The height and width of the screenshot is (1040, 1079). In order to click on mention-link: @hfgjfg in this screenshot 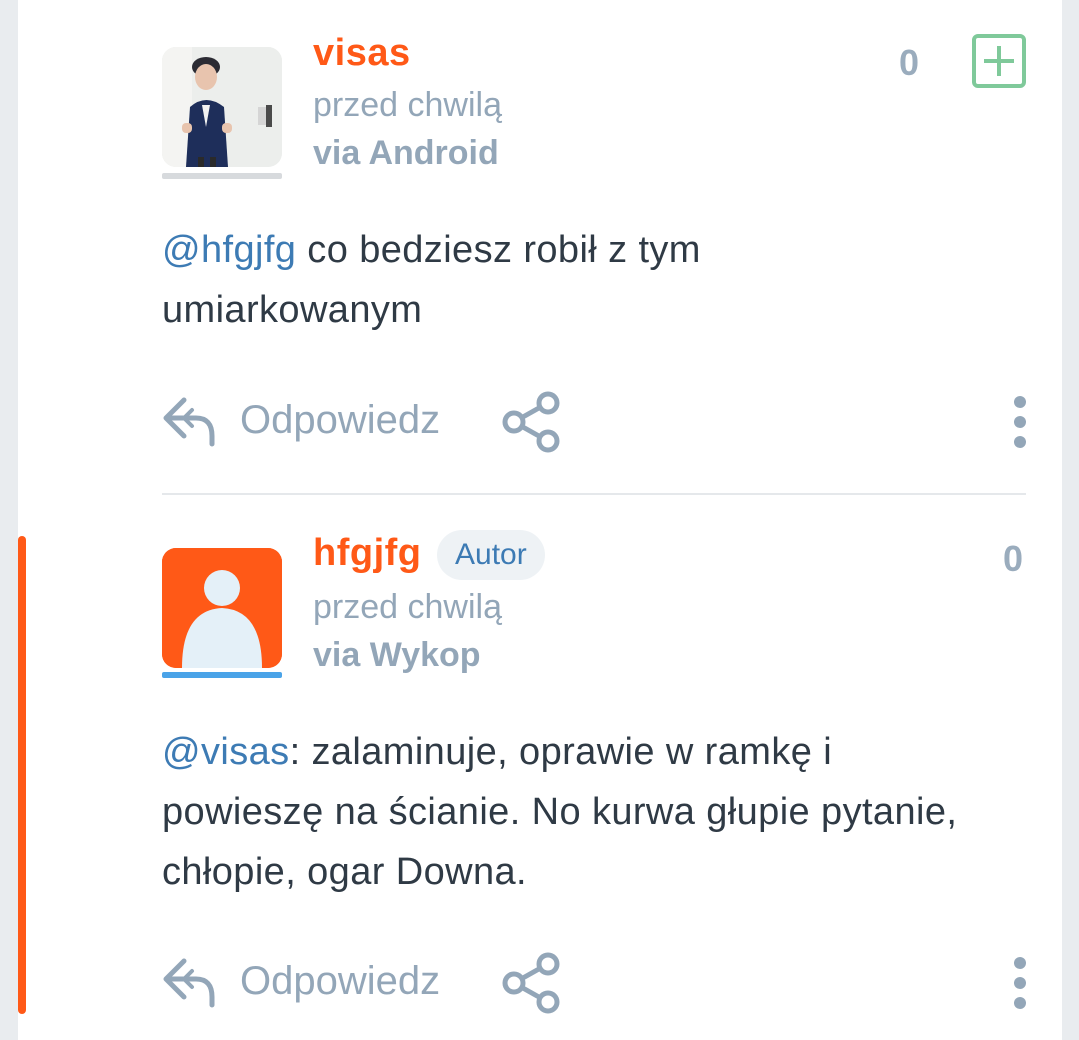, I will do `click(229, 250)`.